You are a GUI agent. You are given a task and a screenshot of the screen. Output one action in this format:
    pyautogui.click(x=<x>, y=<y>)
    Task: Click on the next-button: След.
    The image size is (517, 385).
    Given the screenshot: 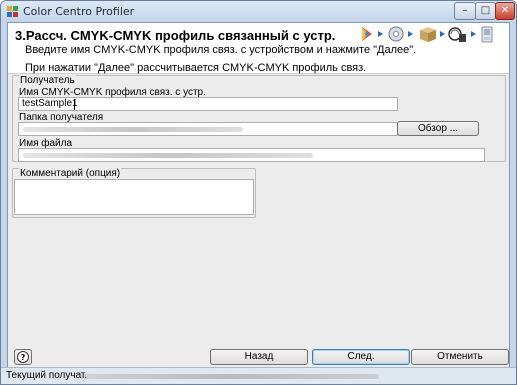 What is the action you would take?
    pyautogui.click(x=361, y=357)
    